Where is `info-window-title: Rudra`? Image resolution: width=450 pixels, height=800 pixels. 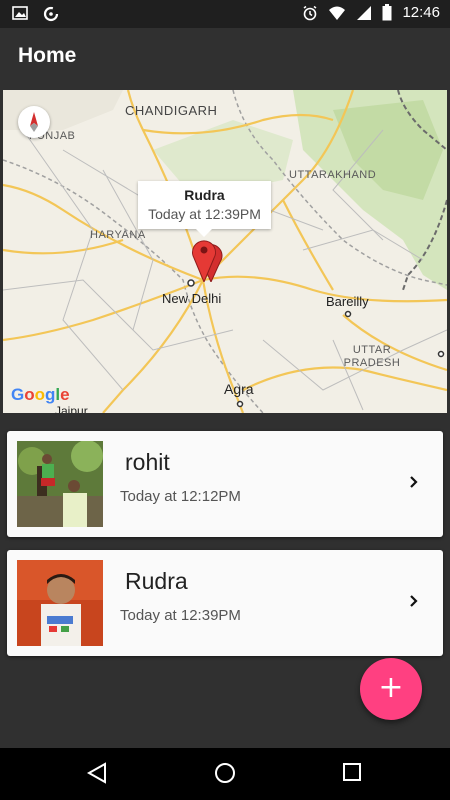 info-window-title: Rudra is located at coordinates (204, 195).